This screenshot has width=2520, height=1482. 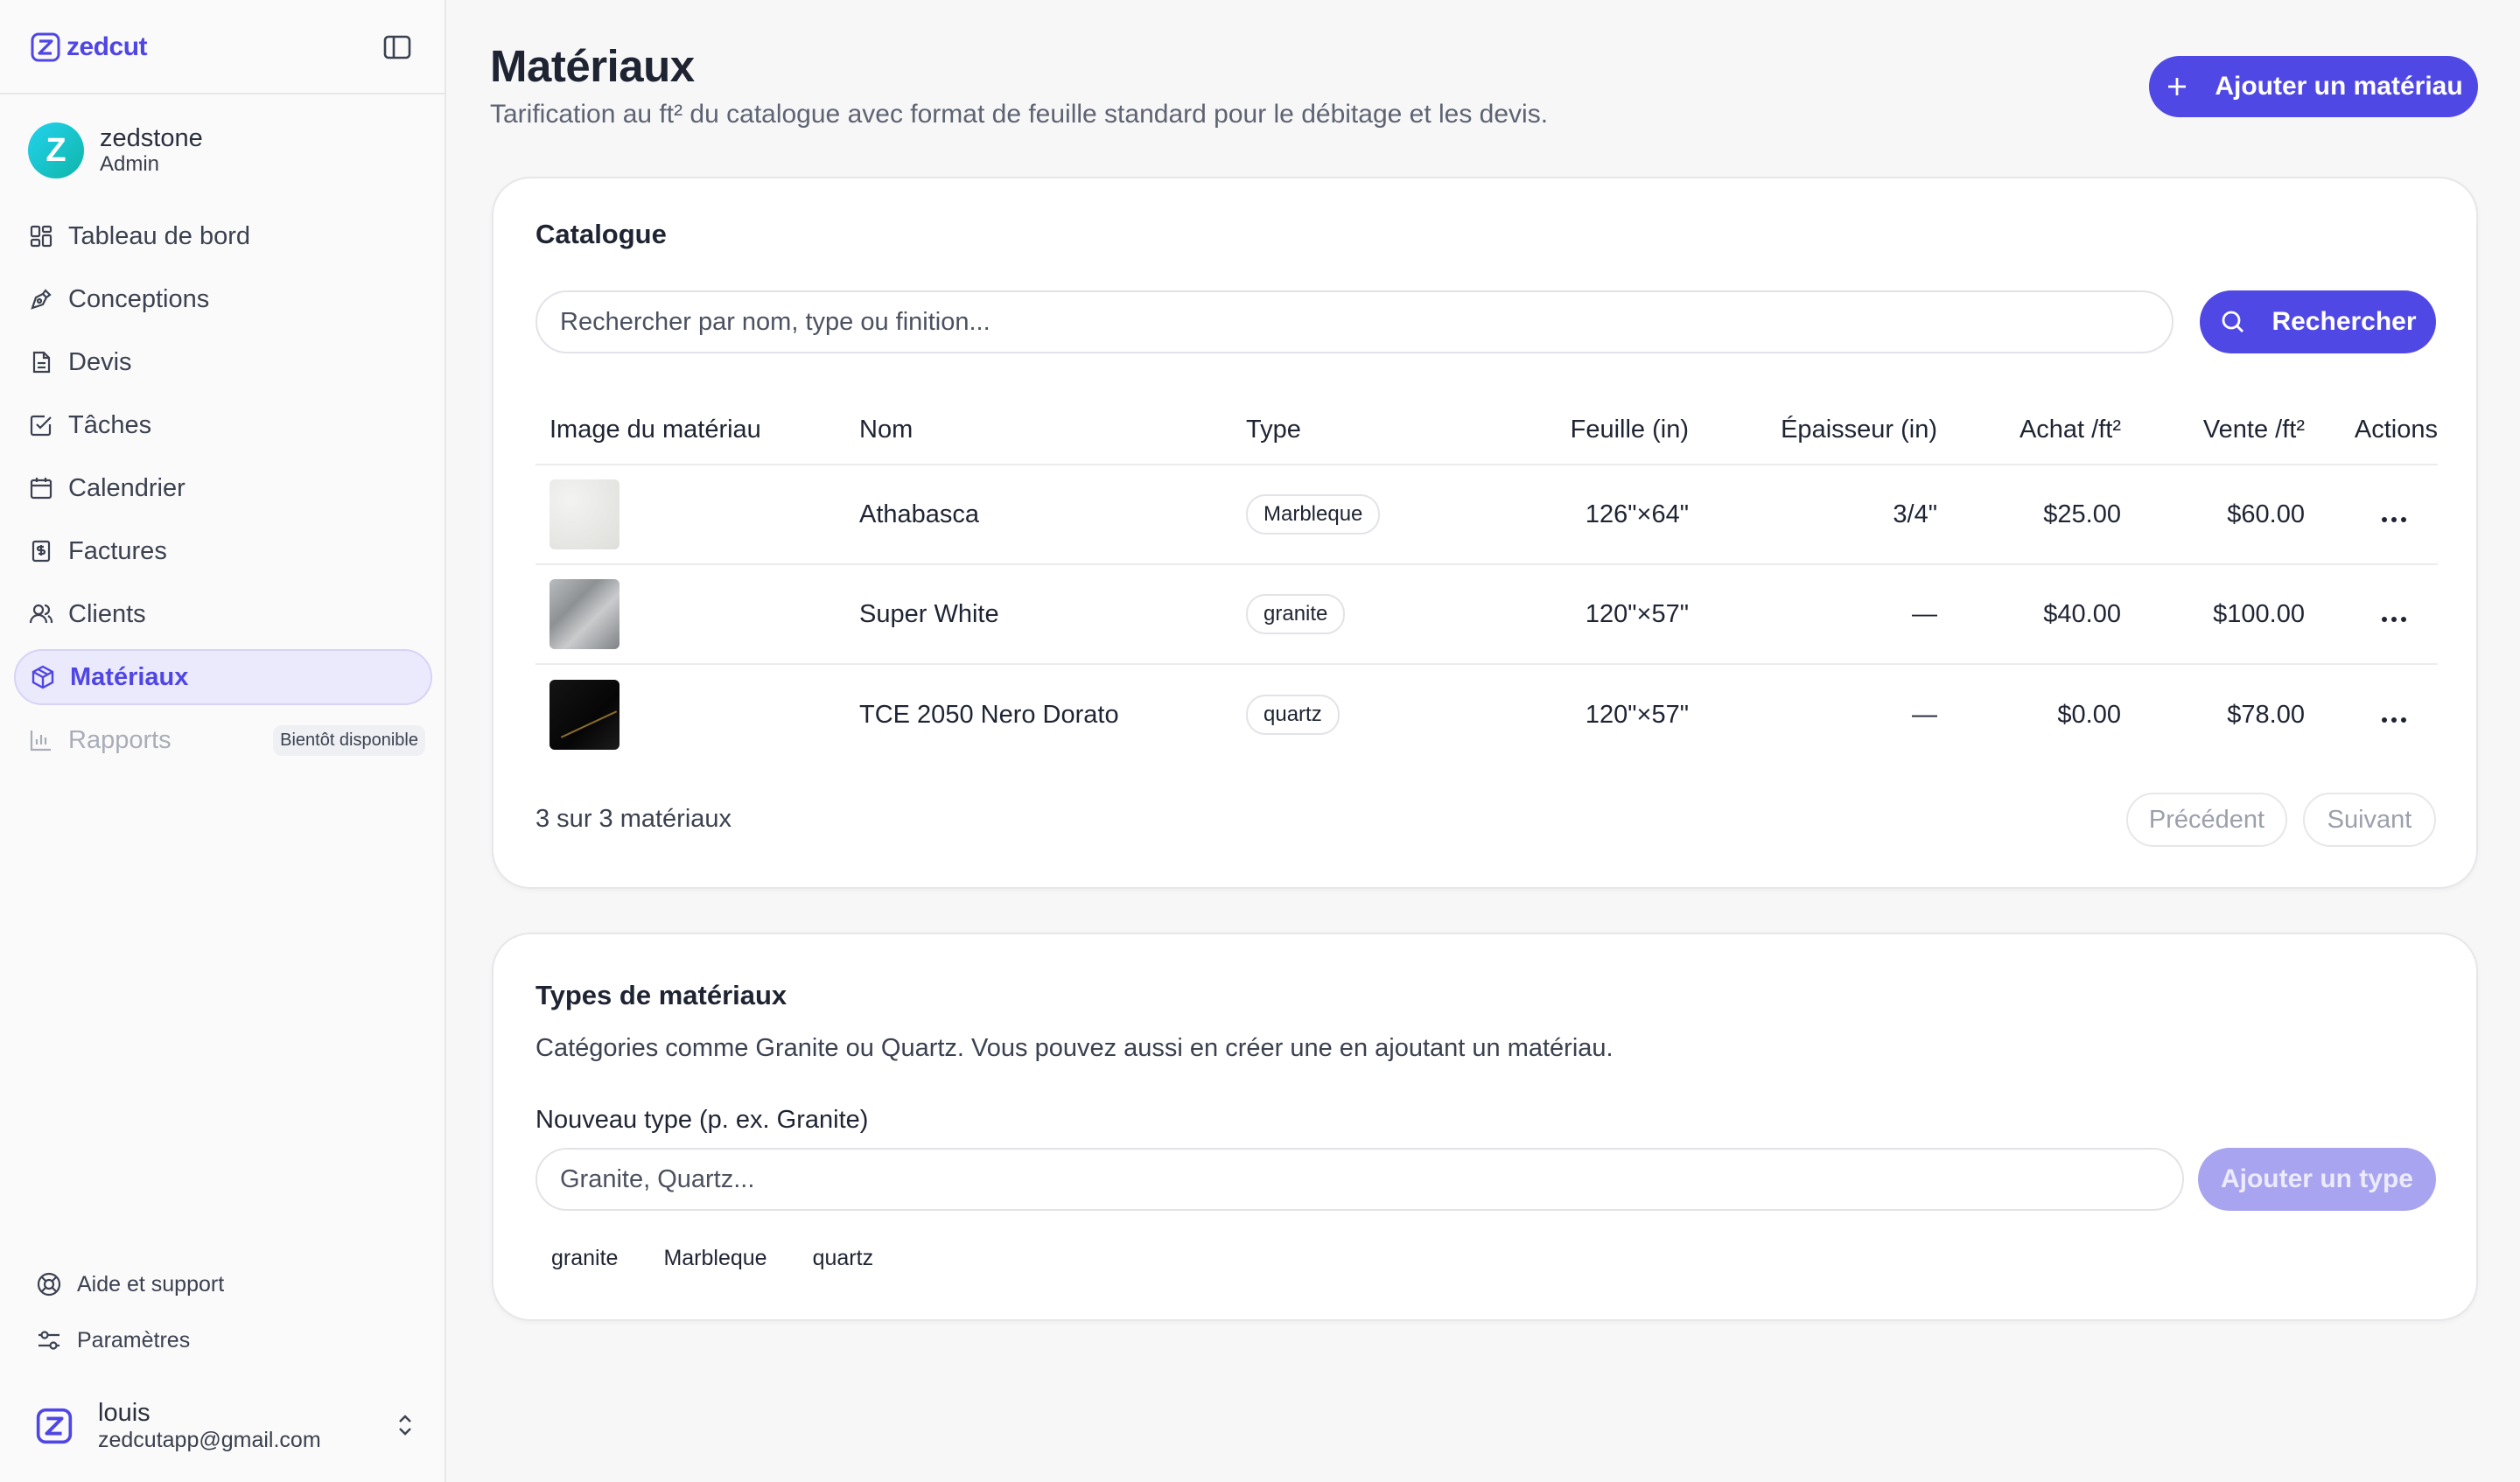 I want to click on type-chip: granite, so click(x=585, y=1258).